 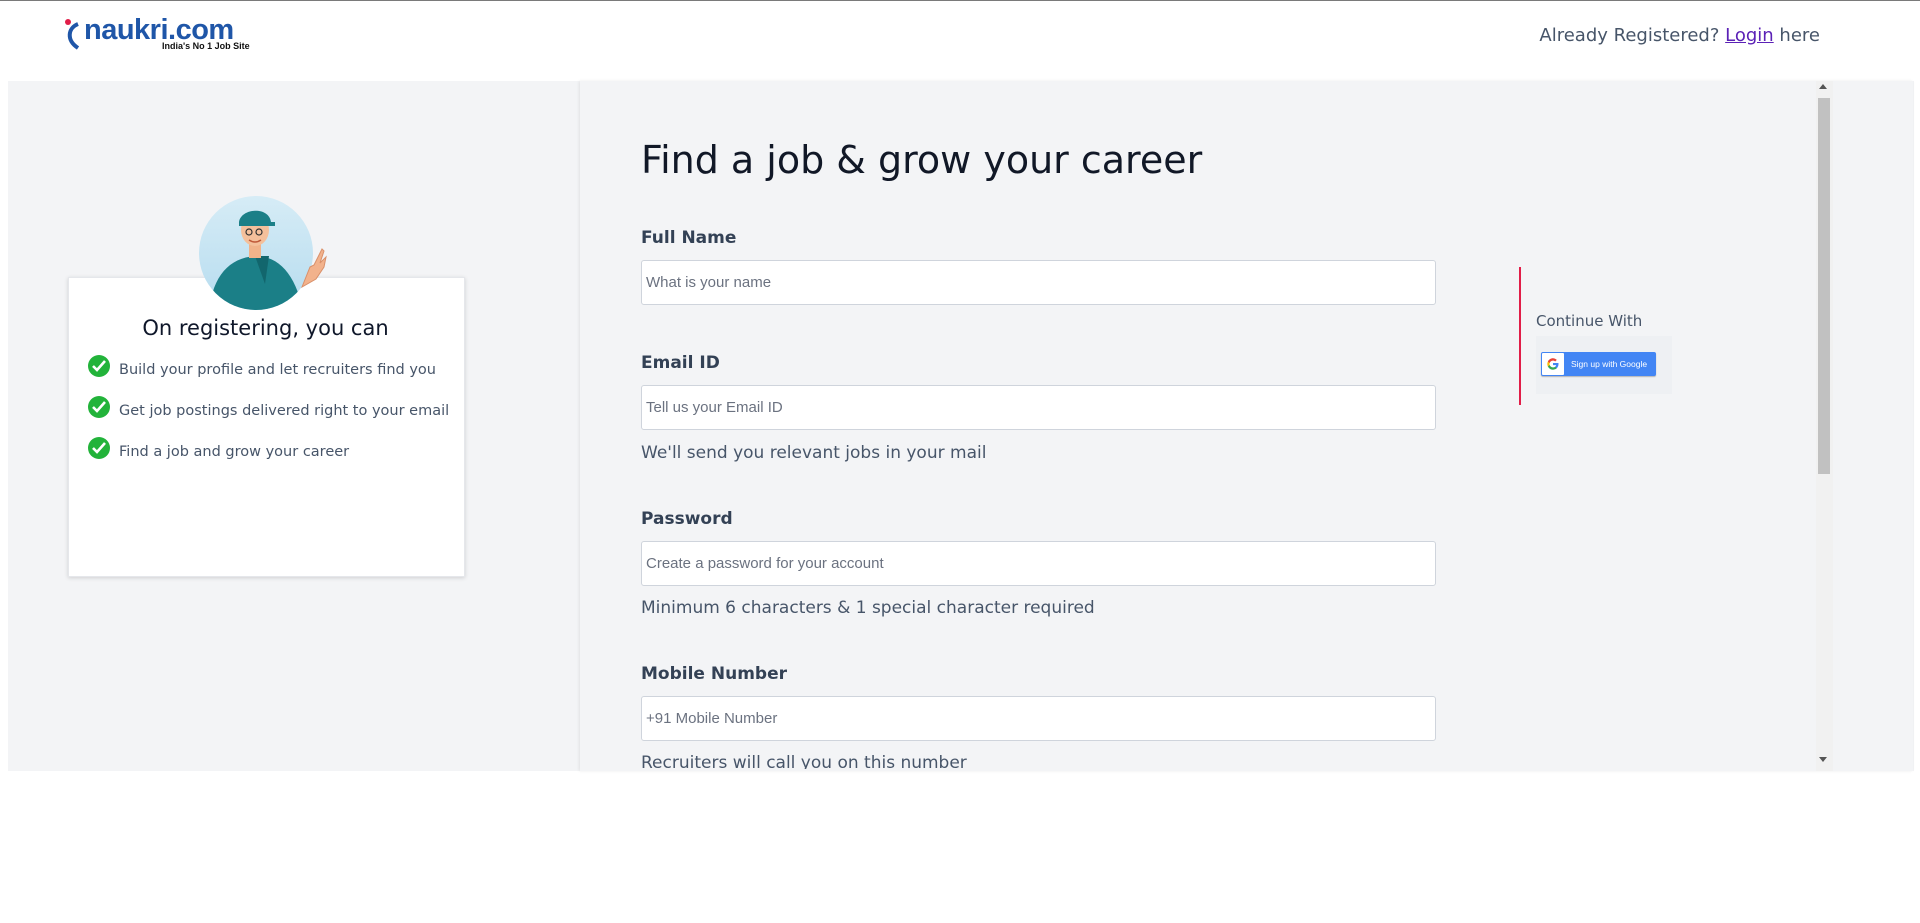 What do you see at coordinates (1824, 286) in the screenshot?
I see `scrollbar-thumb` at bounding box center [1824, 286].